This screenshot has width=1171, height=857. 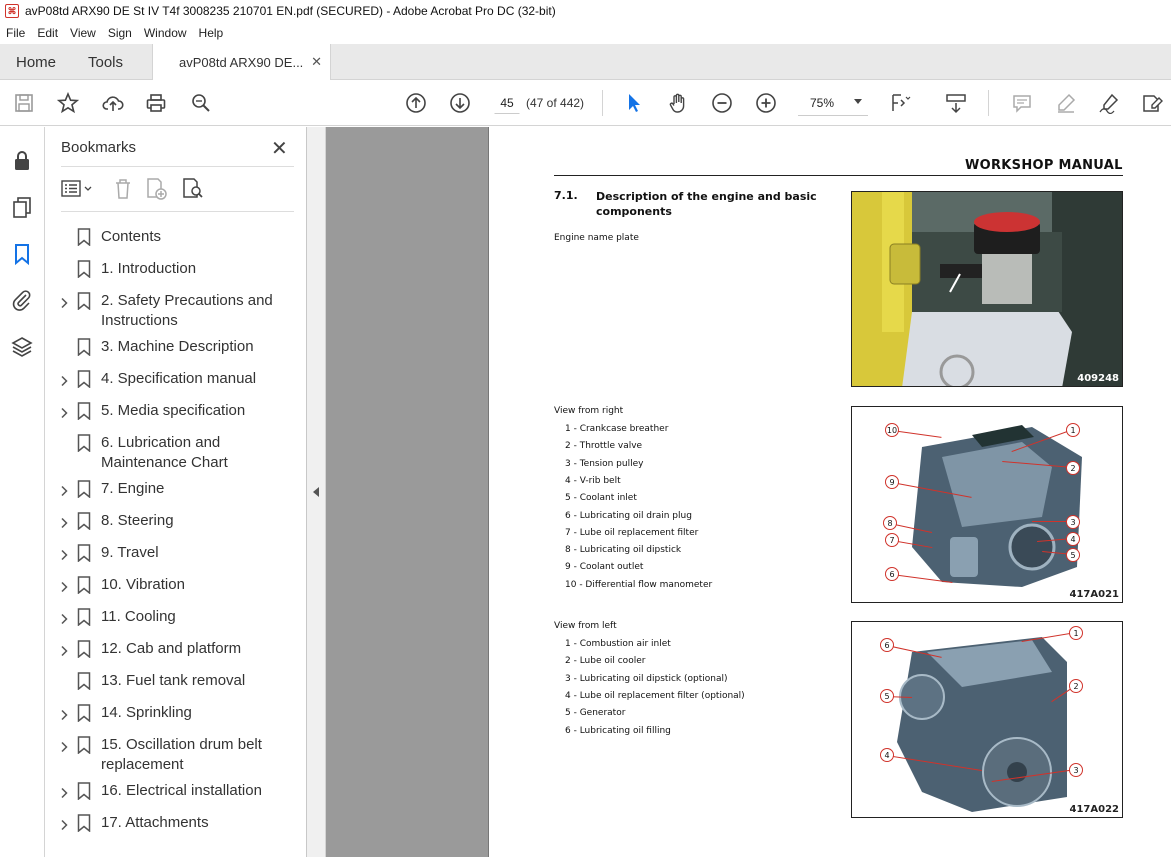 What do you see at coordinates (138, 616) in the screenshot?
I see `bookmark-label: 11. Cooling` at bounding box center [138, 616].